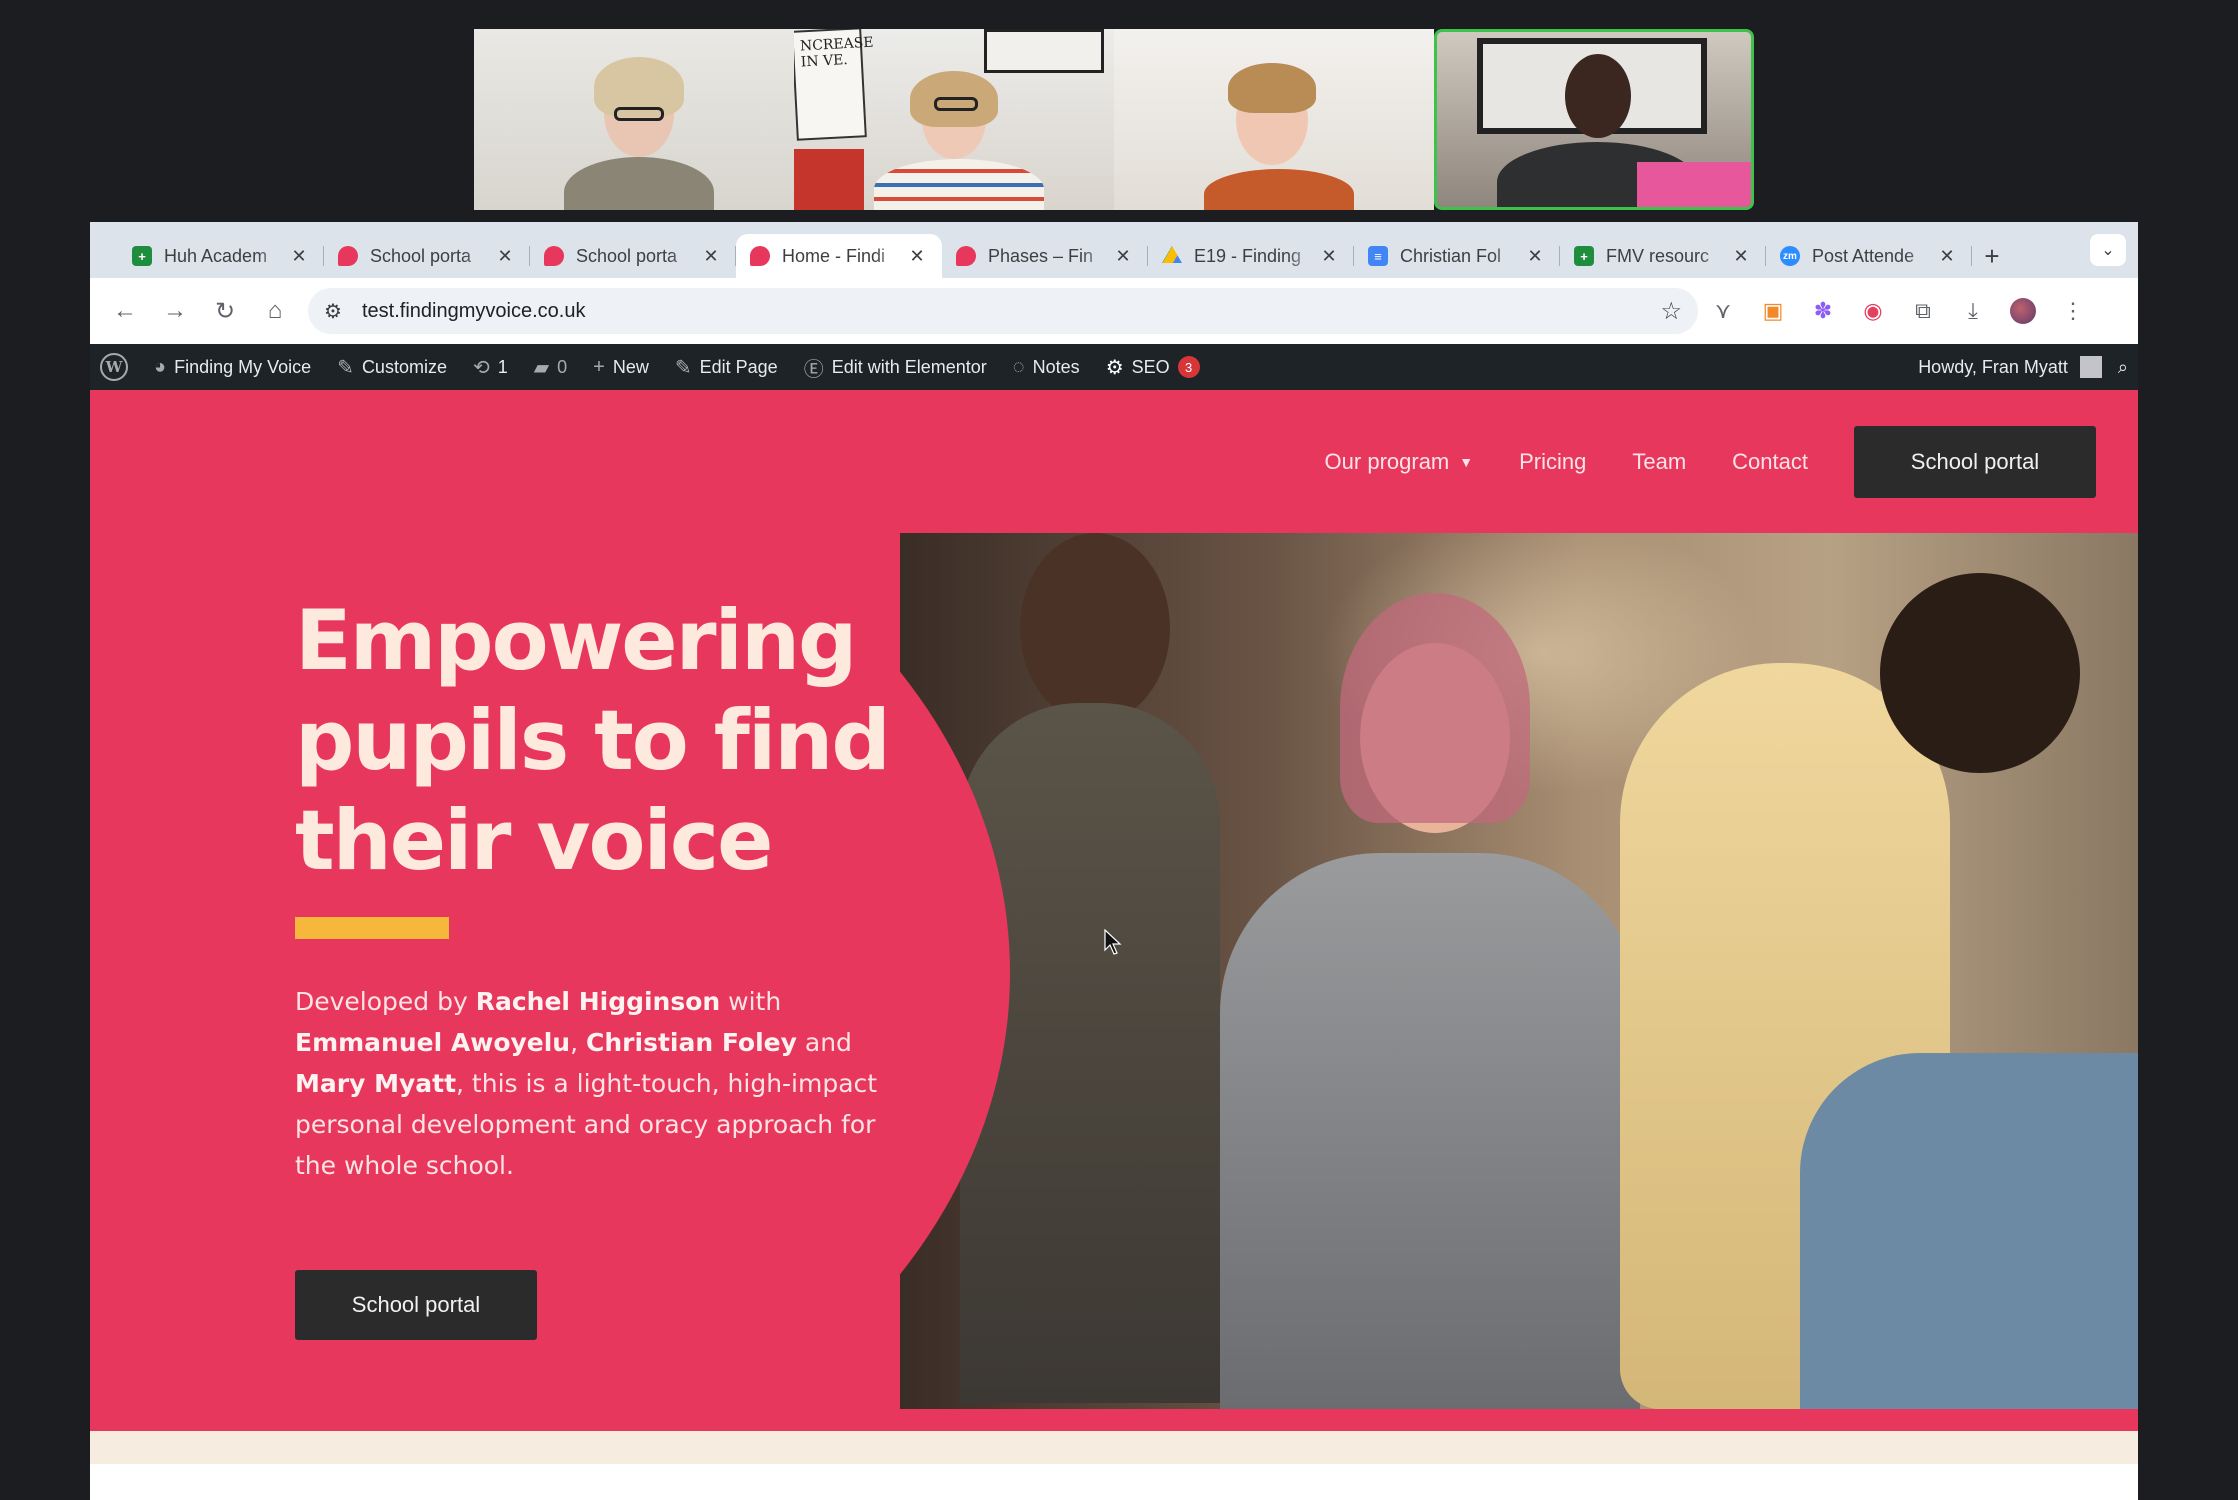 This screenshot has height=1500, width=2238. Describe the element at coordinates (726, 367) in the screenshot. I see `edit-page-link: ✎ Edit Page` at that location.